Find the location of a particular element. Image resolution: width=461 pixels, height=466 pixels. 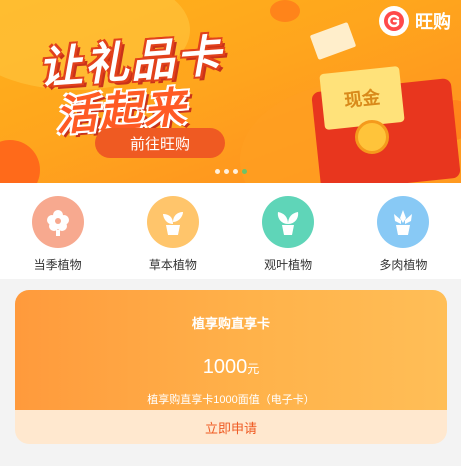

brand-name: 旺购 is located at coordinates (433, 22).